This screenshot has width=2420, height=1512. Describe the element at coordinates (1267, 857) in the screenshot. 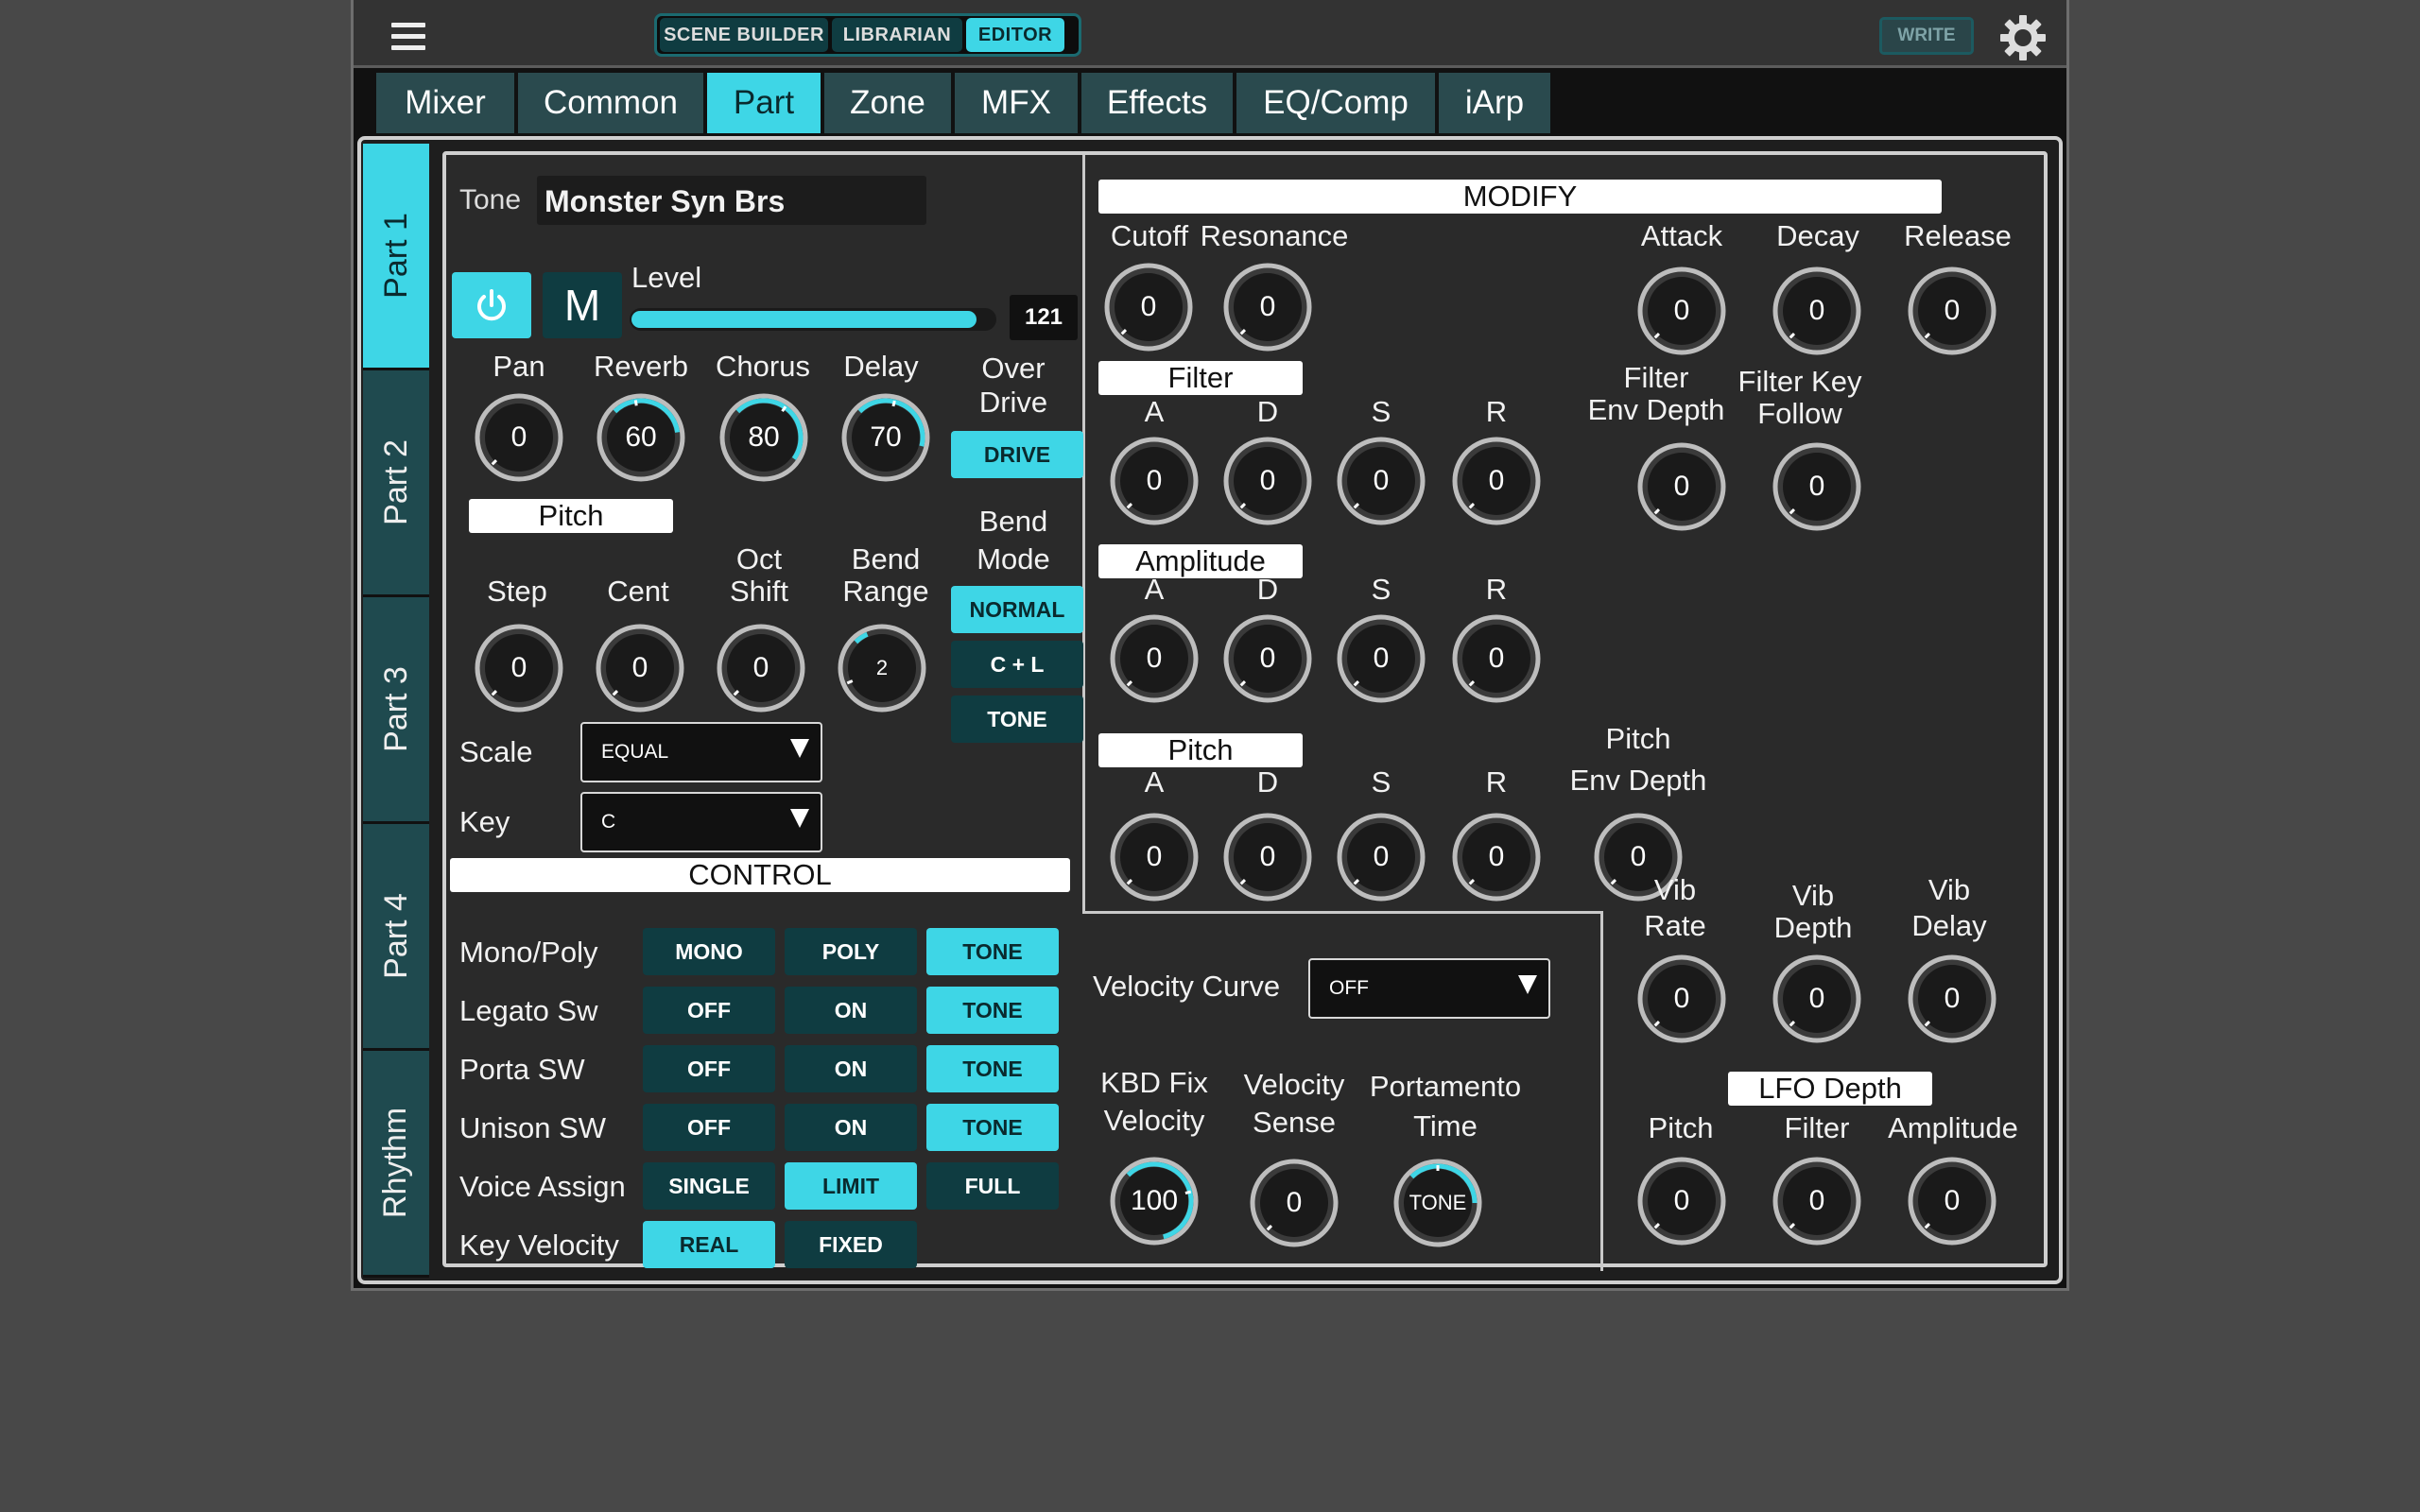

I see `pitch-env-d-knob: 0` at that location.